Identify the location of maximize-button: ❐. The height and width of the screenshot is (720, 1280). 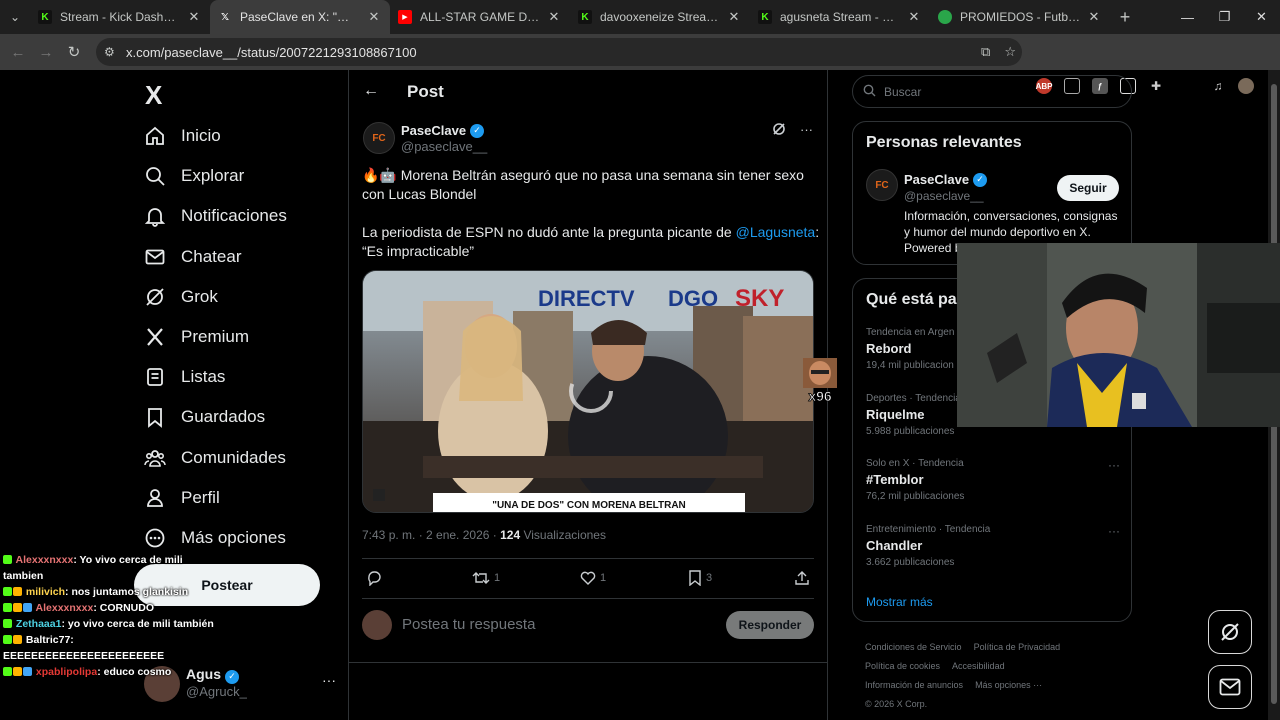
(1224, 17).